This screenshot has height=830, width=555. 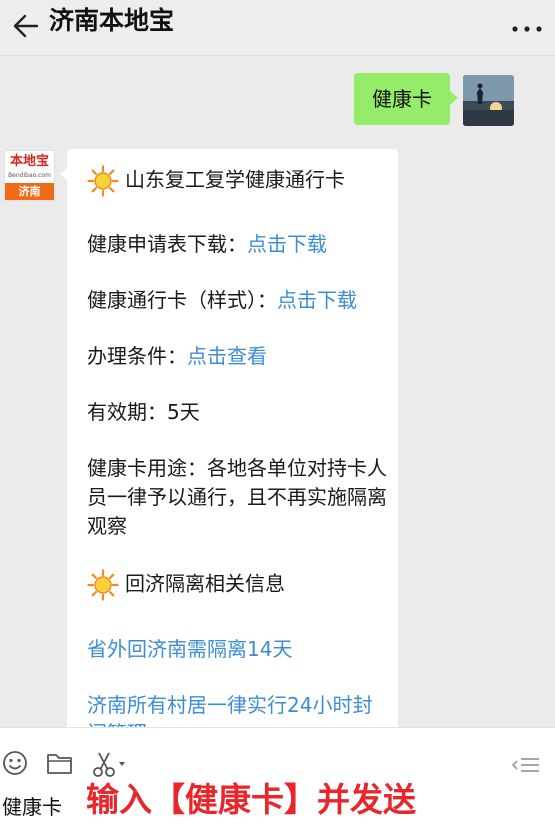 What do you see at coordinates (205, 583) in the screenshot?
I see `heading-text: 回济隔离相关信息` at bounding box center [205, 583].